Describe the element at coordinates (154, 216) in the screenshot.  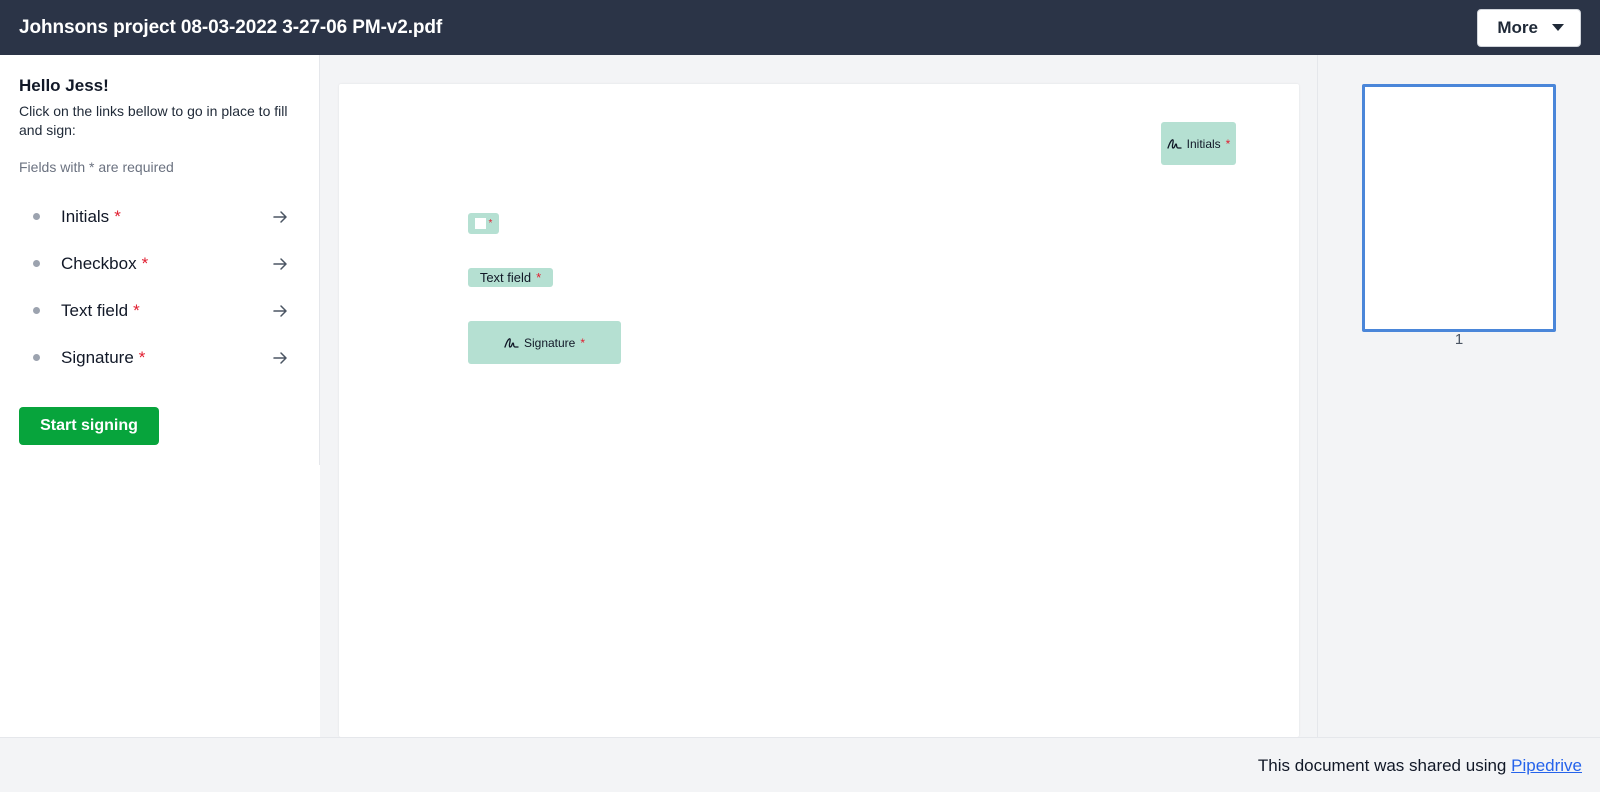
I see `field-link-initials: Initials *` at that location.